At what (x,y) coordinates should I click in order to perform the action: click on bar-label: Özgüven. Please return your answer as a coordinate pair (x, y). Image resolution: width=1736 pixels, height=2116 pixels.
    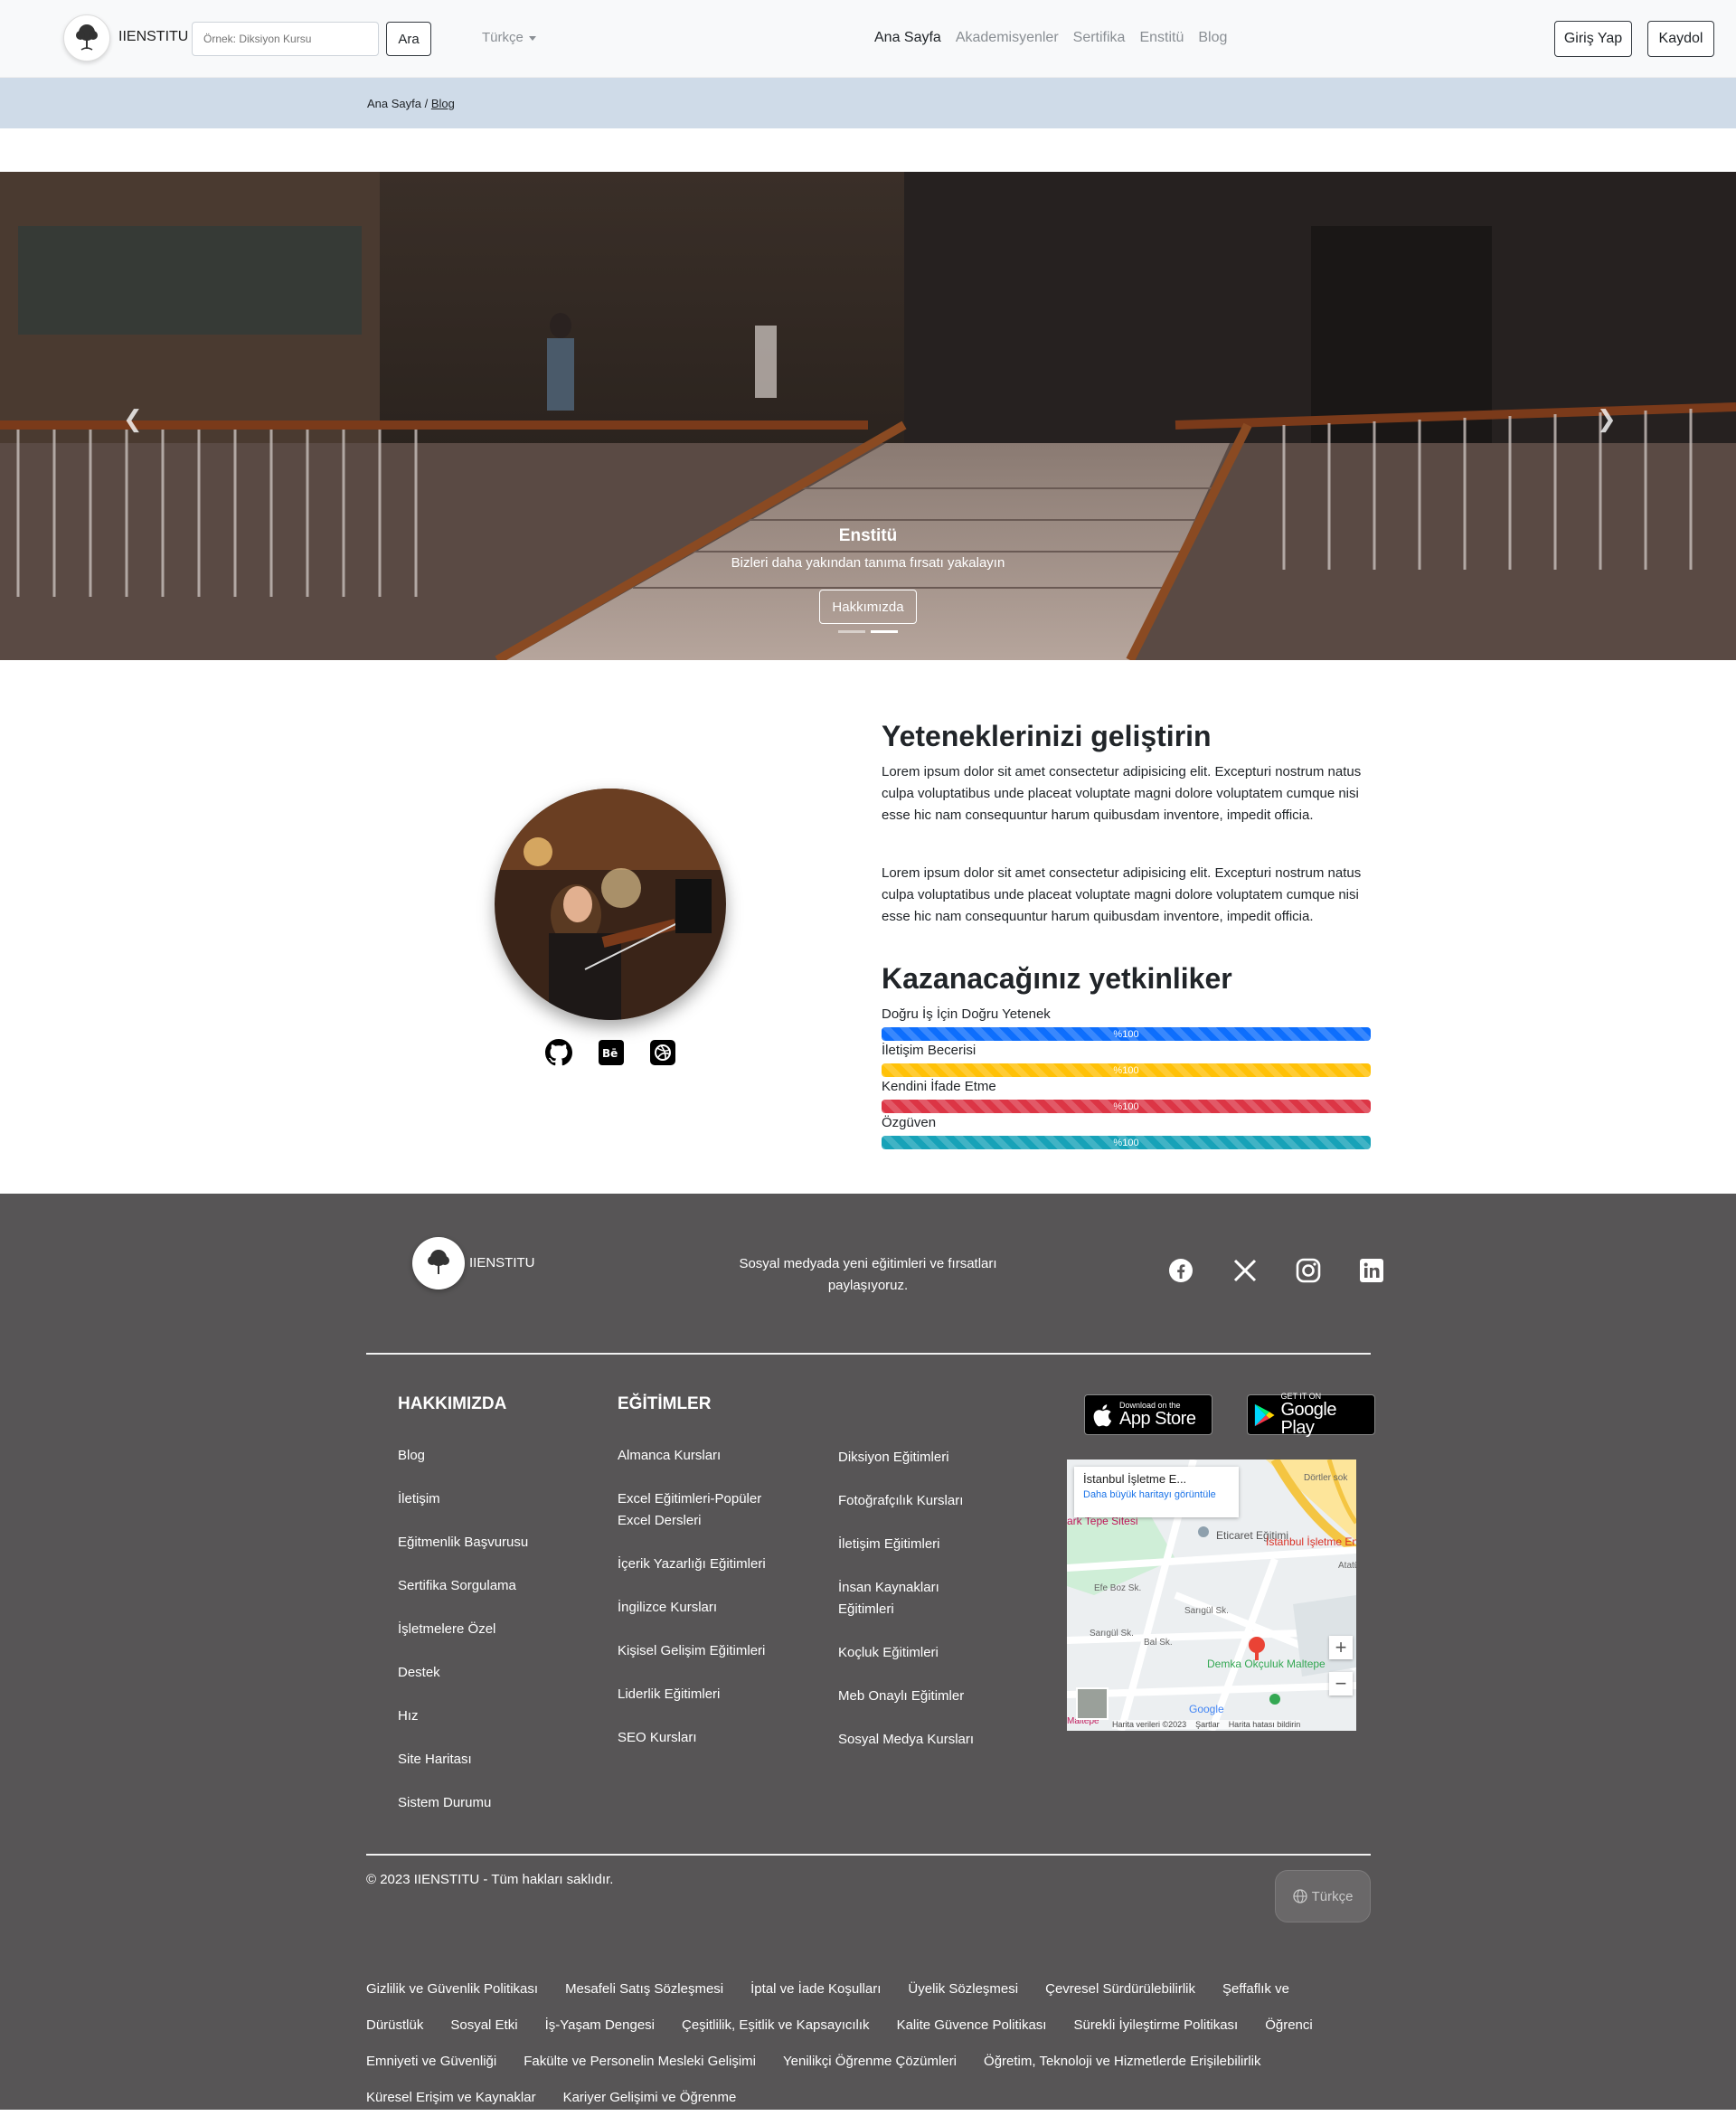
    Looking at the image, I should click on (910, 1122).